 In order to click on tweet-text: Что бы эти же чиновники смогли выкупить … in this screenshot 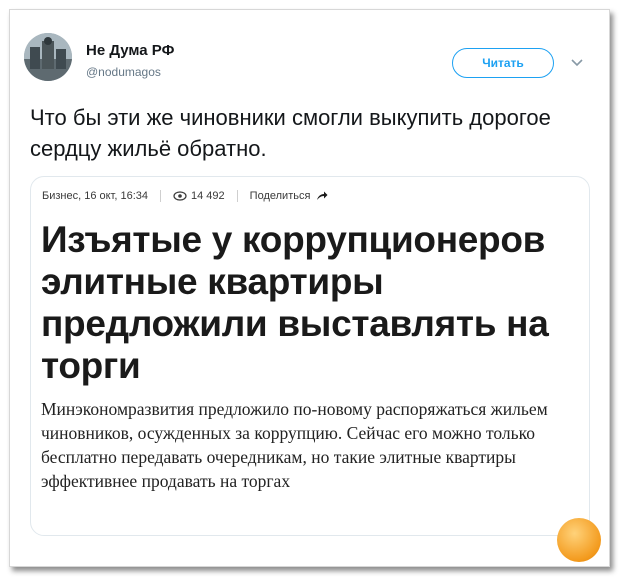, I will do `click(290, 133)`.